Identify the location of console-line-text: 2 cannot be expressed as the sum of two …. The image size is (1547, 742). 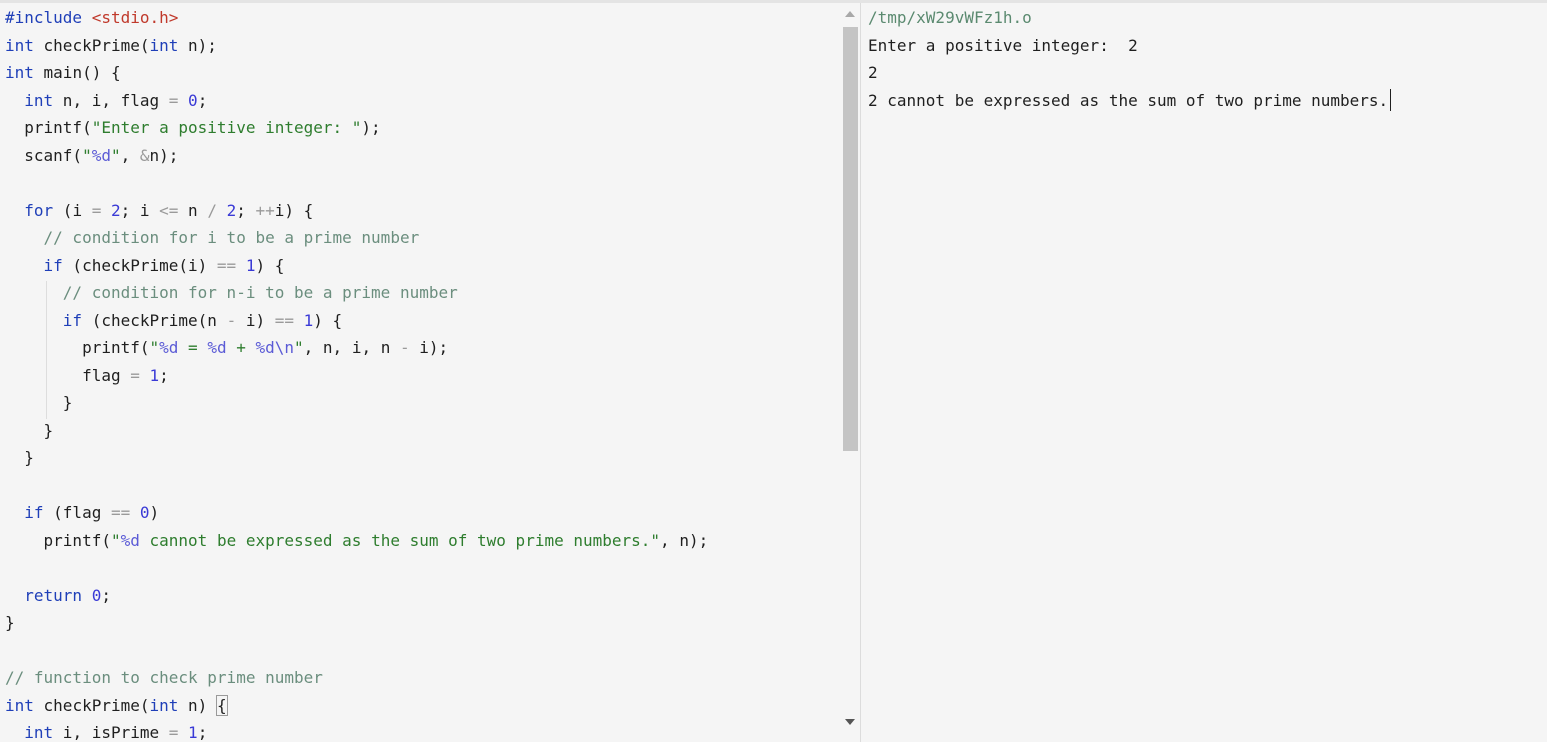
(1128, 100).